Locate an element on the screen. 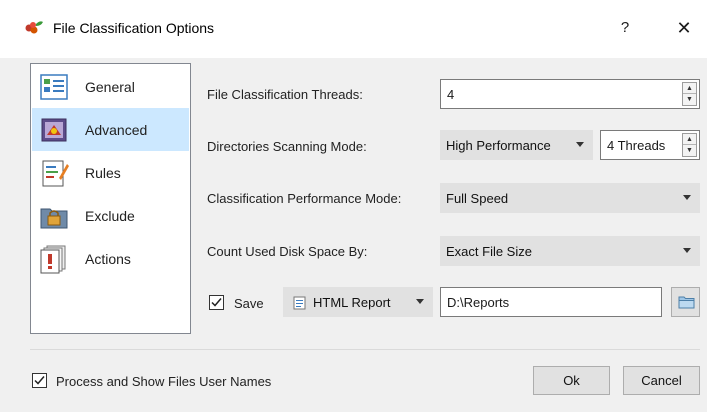  close-button: ✕ is located at coordinates (684, 28).